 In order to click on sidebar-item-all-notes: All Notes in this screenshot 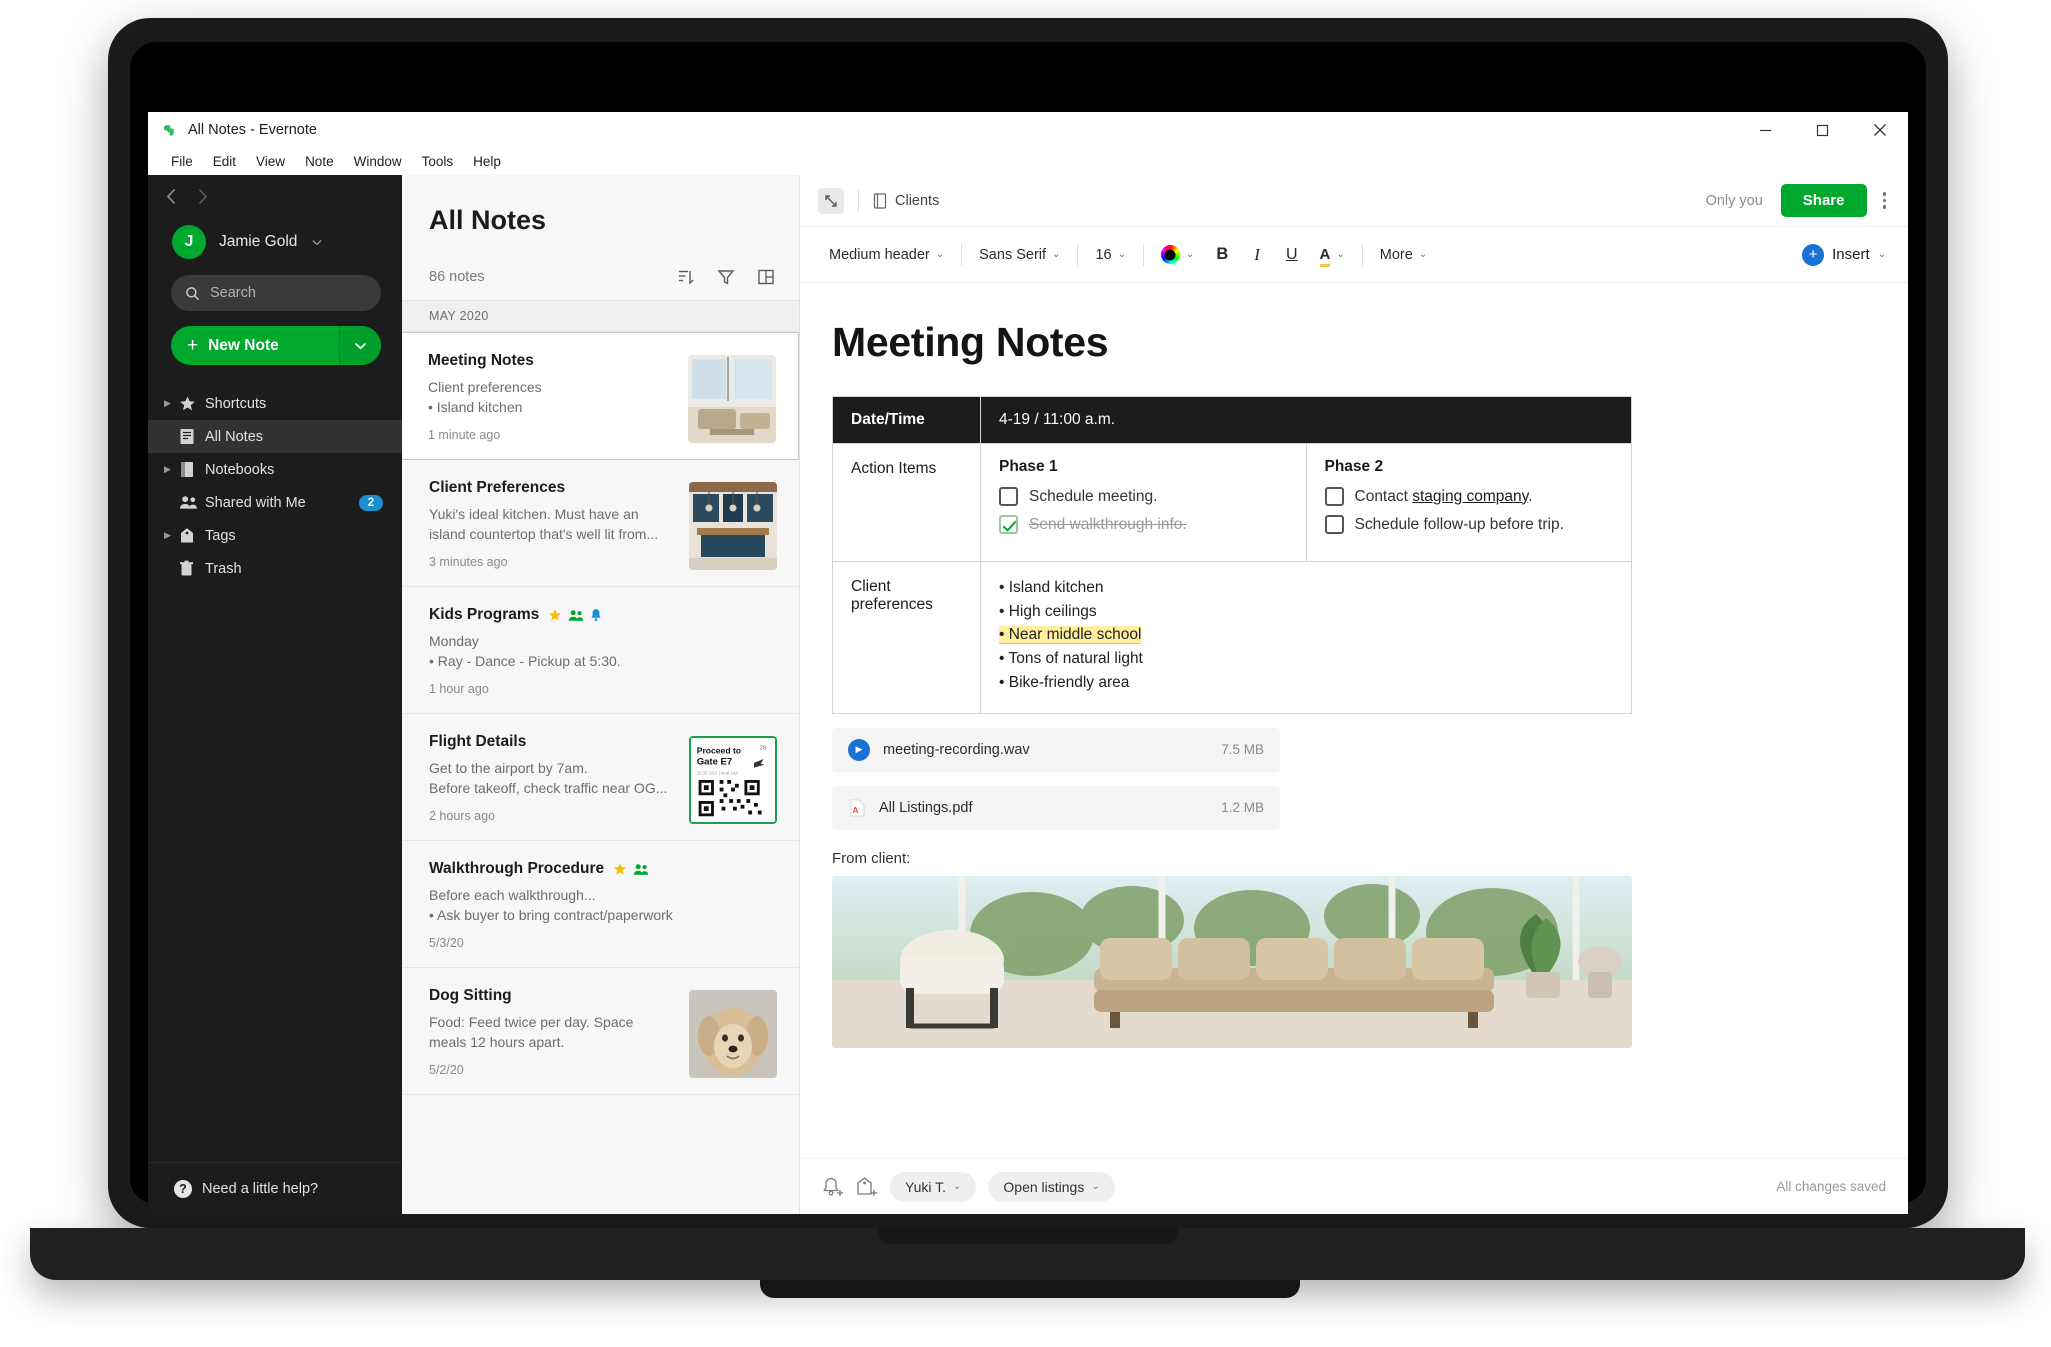, I will do `click(275, 436)`.